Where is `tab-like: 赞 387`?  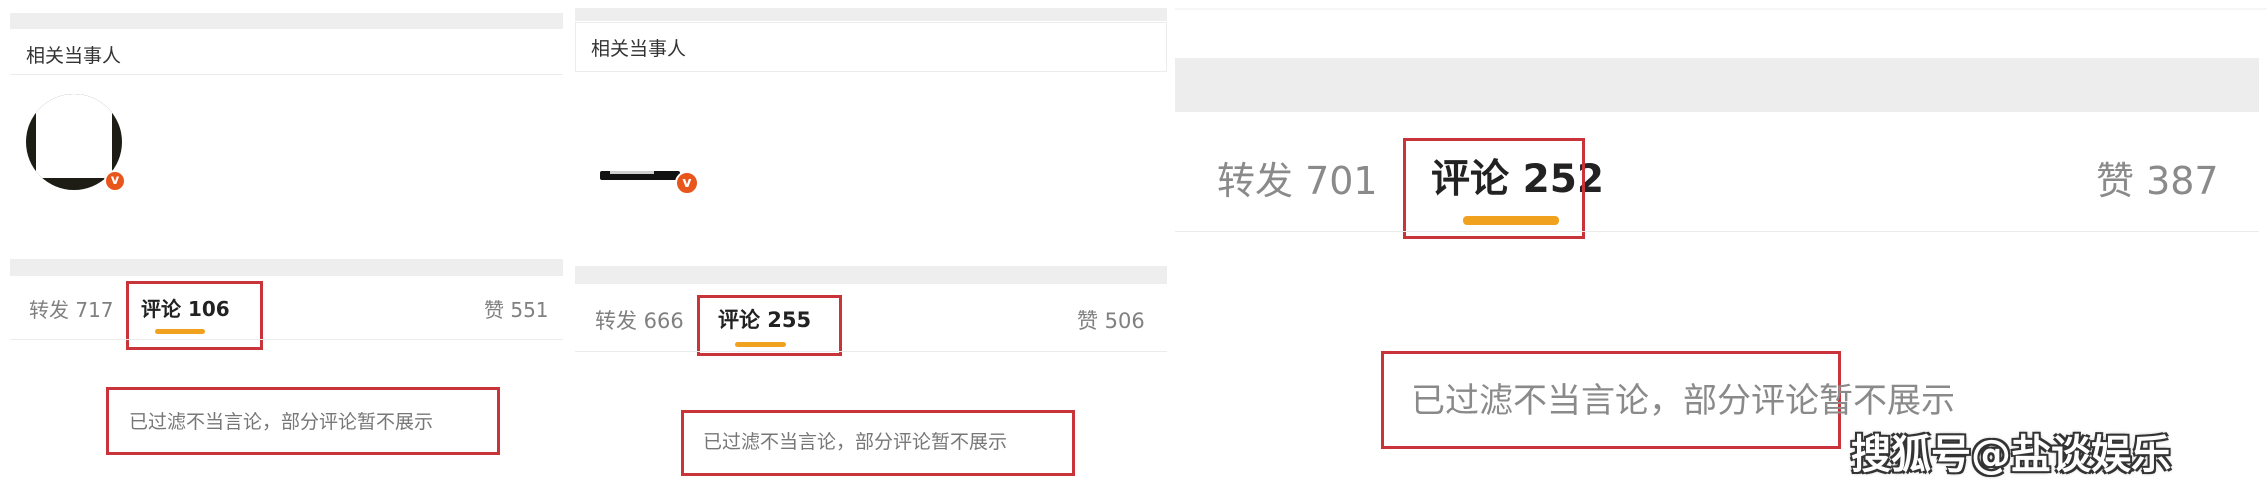 tab-like: 赞 387 is located at coordinates (2157, 177).